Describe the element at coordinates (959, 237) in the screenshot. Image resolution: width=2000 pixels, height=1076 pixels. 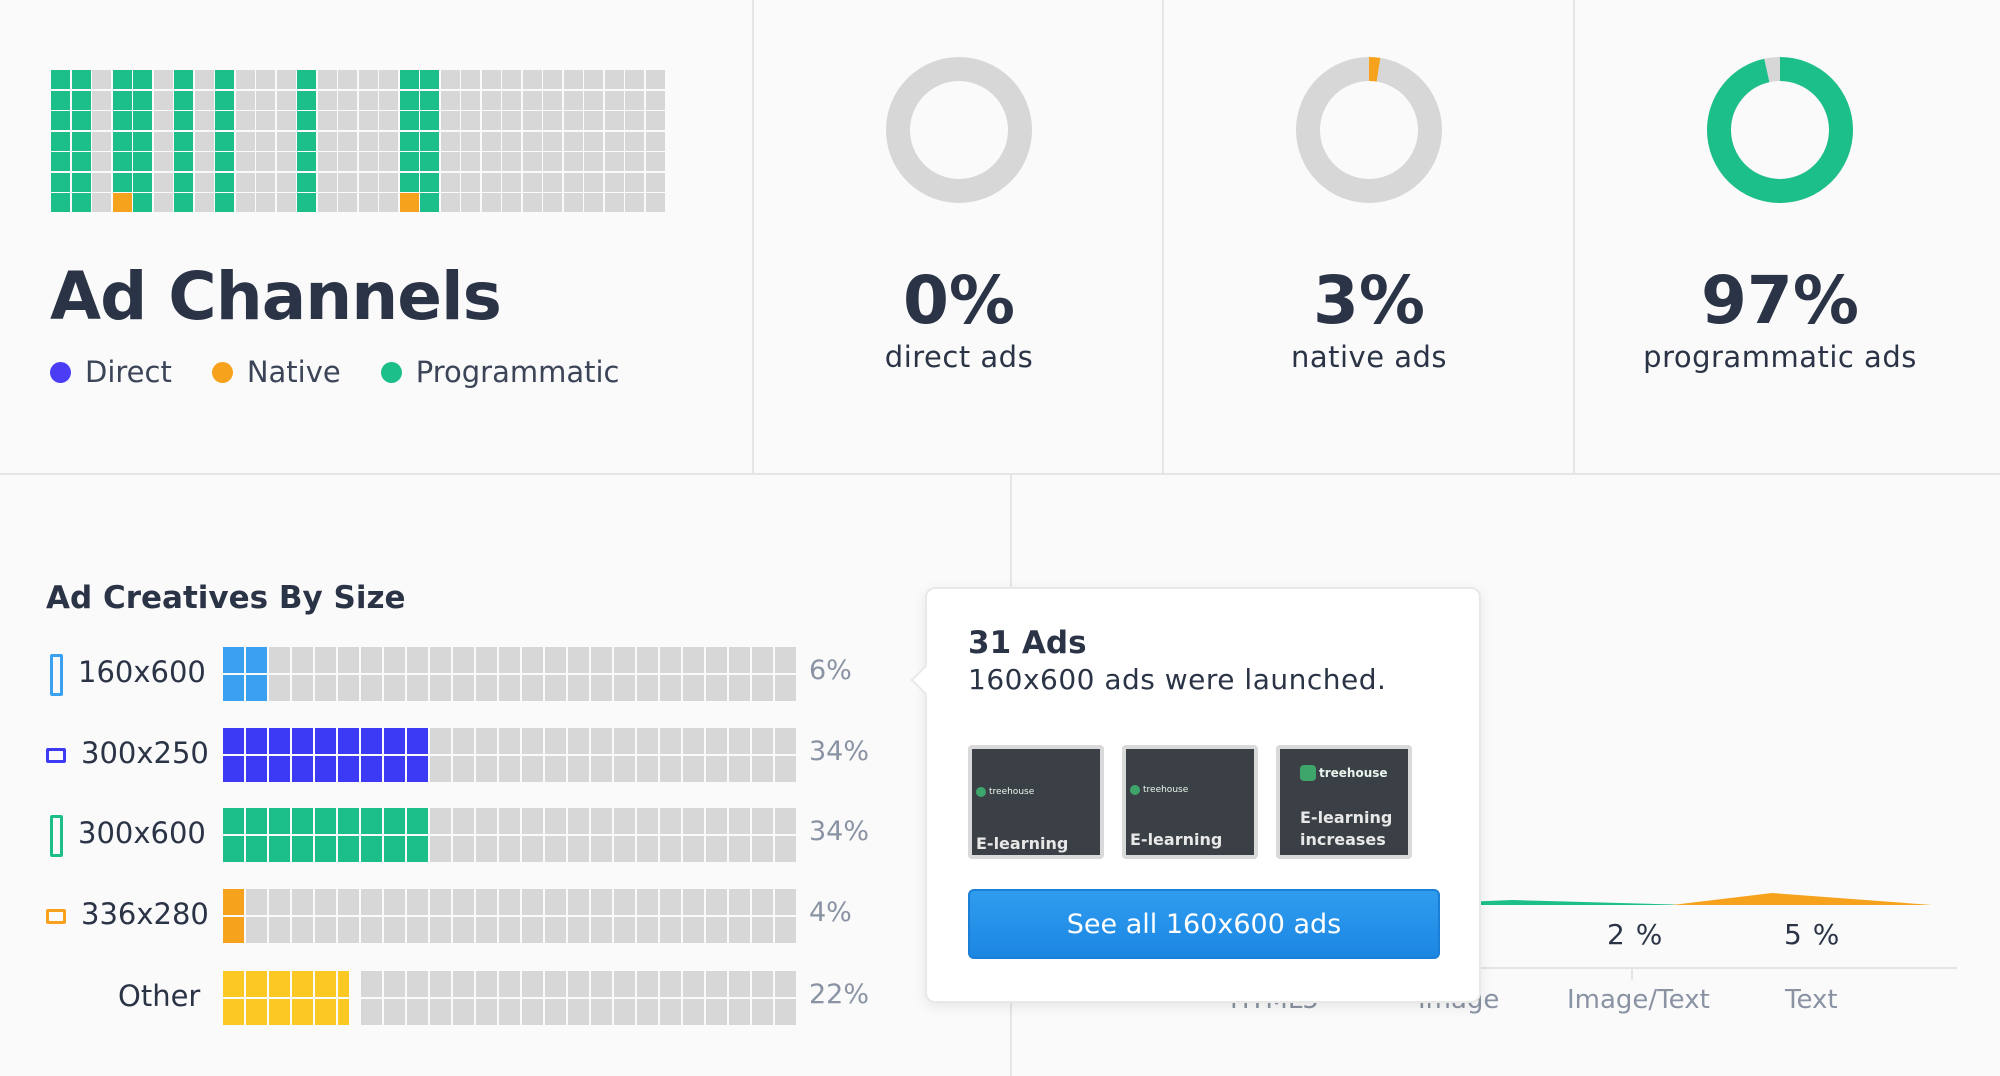
I see `stat-direct: 0% direct ads` at that location.